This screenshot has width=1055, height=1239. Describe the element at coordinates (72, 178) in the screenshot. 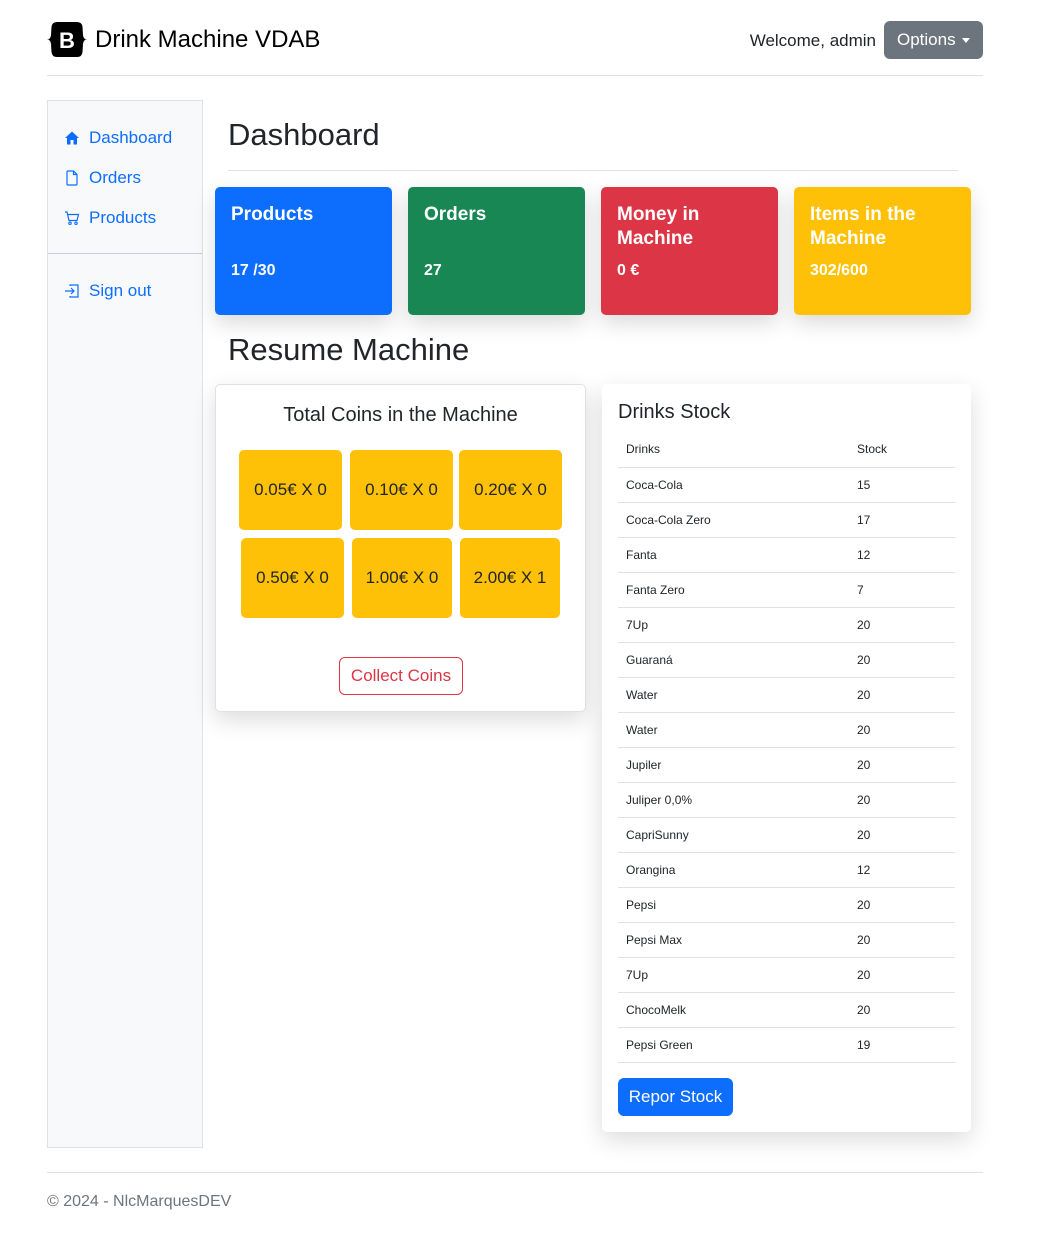

I see `file-icon` at that location.